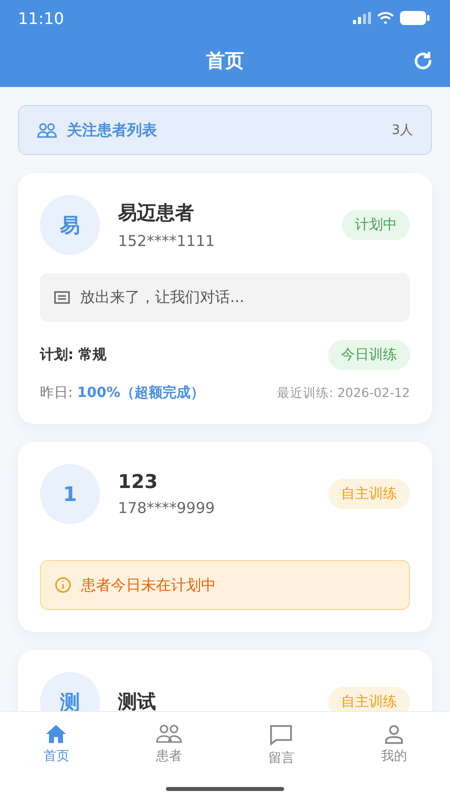 This screenshot has height=800, width=450. Describe the element at coordinates (385, 18) in the screenshot. I see `wifi-icon` at that location.